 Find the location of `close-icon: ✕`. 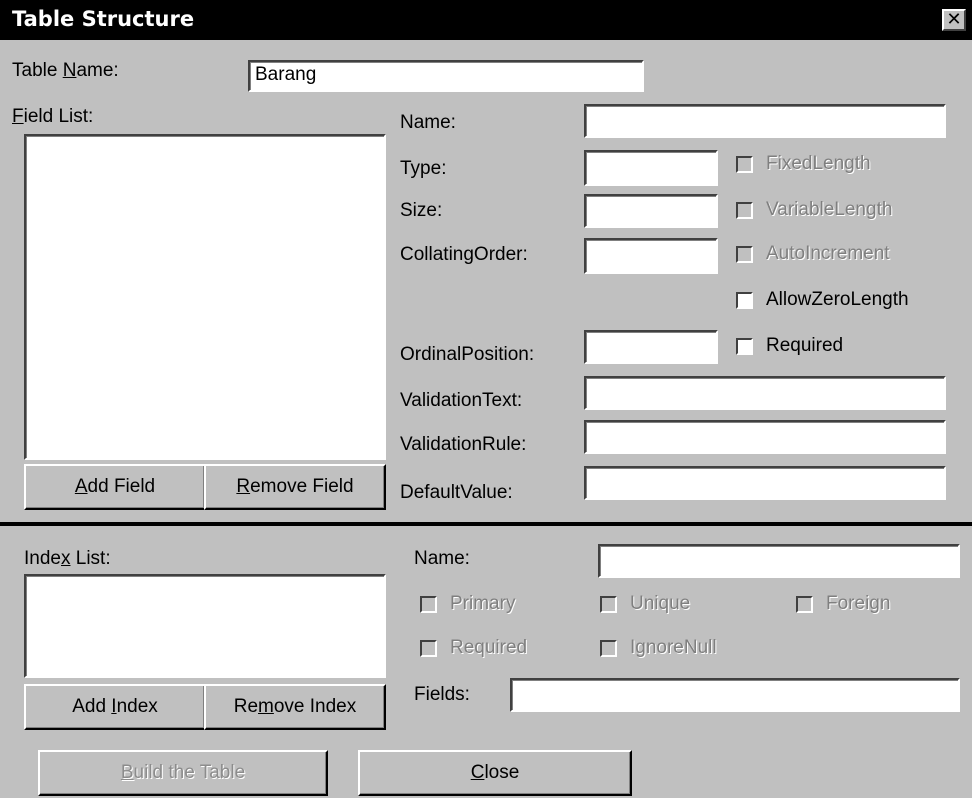

close-icon: ✕ is located at coordinates (954, 19).